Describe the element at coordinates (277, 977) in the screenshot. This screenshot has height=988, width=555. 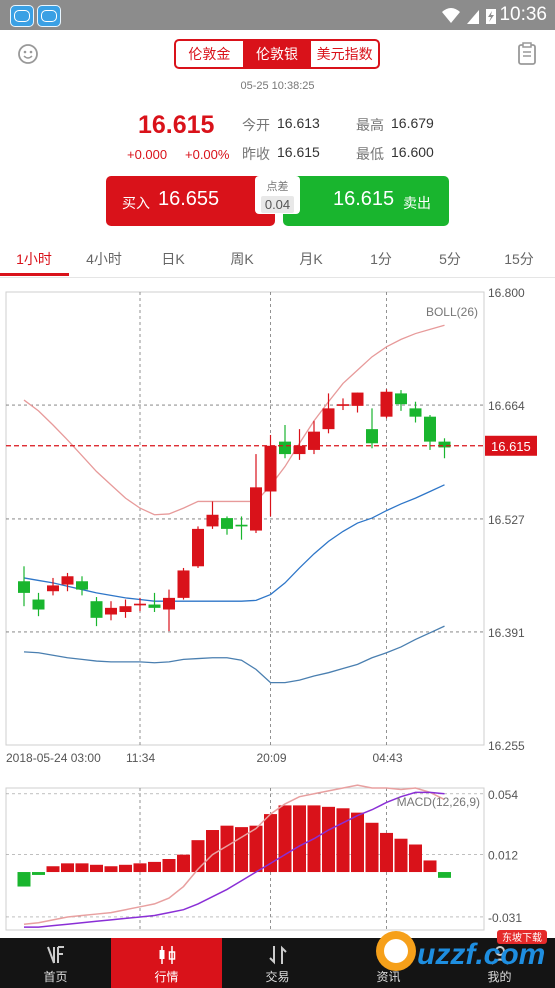
I see `nav-trade-label: 交易` at that location.